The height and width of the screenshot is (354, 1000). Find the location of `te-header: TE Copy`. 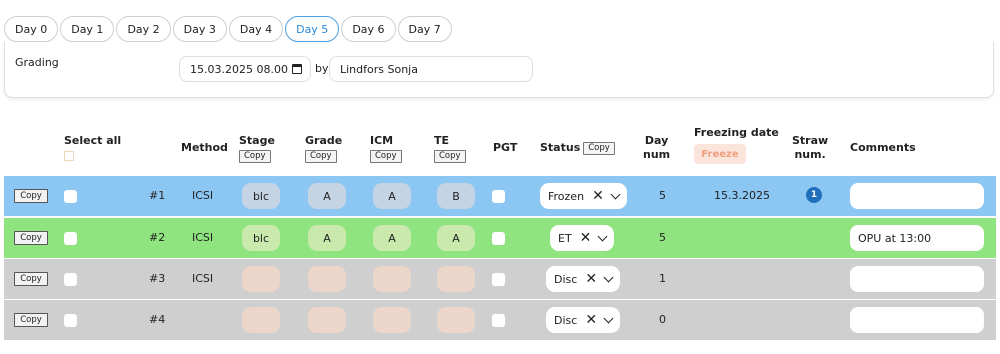

te-header: TE Copy is located at coordinates (450, 148).